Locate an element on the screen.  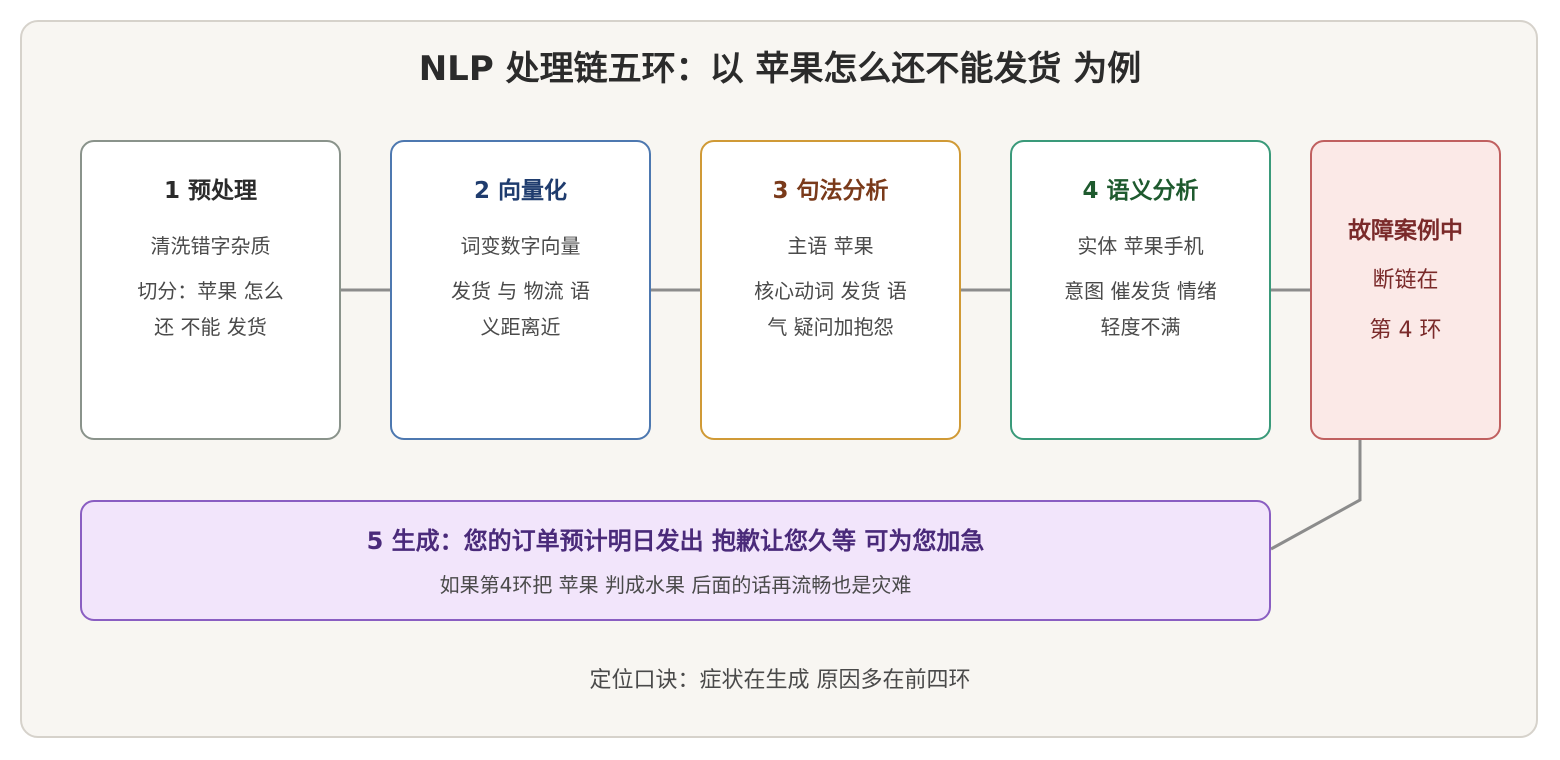
generation-note: 如果第4环把 苹果 判成水果 后面的话再流畅也是灾难 is located at coordinates (675, 585).